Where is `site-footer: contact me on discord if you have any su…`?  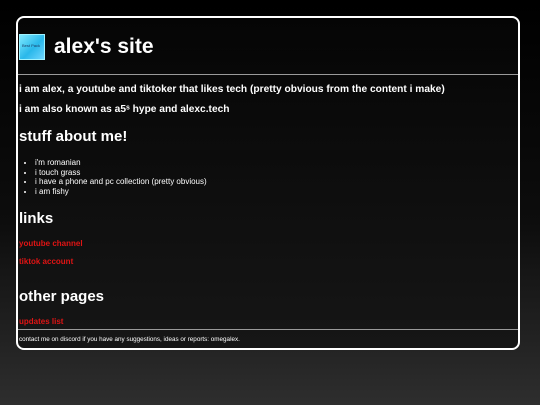 site-footer: contact me on discord if you have any su… is located at coordinates (268, 338).